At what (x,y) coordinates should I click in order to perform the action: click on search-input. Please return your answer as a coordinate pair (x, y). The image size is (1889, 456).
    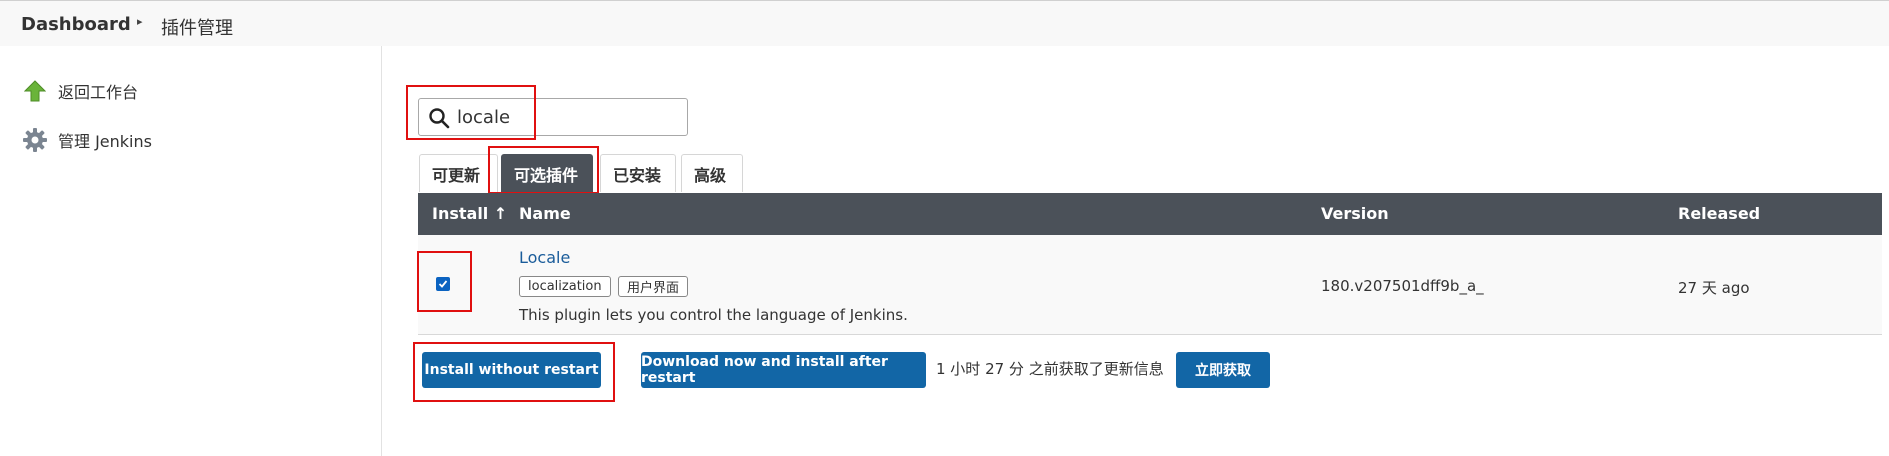
    Looking at the image, I should click on (567, 117).